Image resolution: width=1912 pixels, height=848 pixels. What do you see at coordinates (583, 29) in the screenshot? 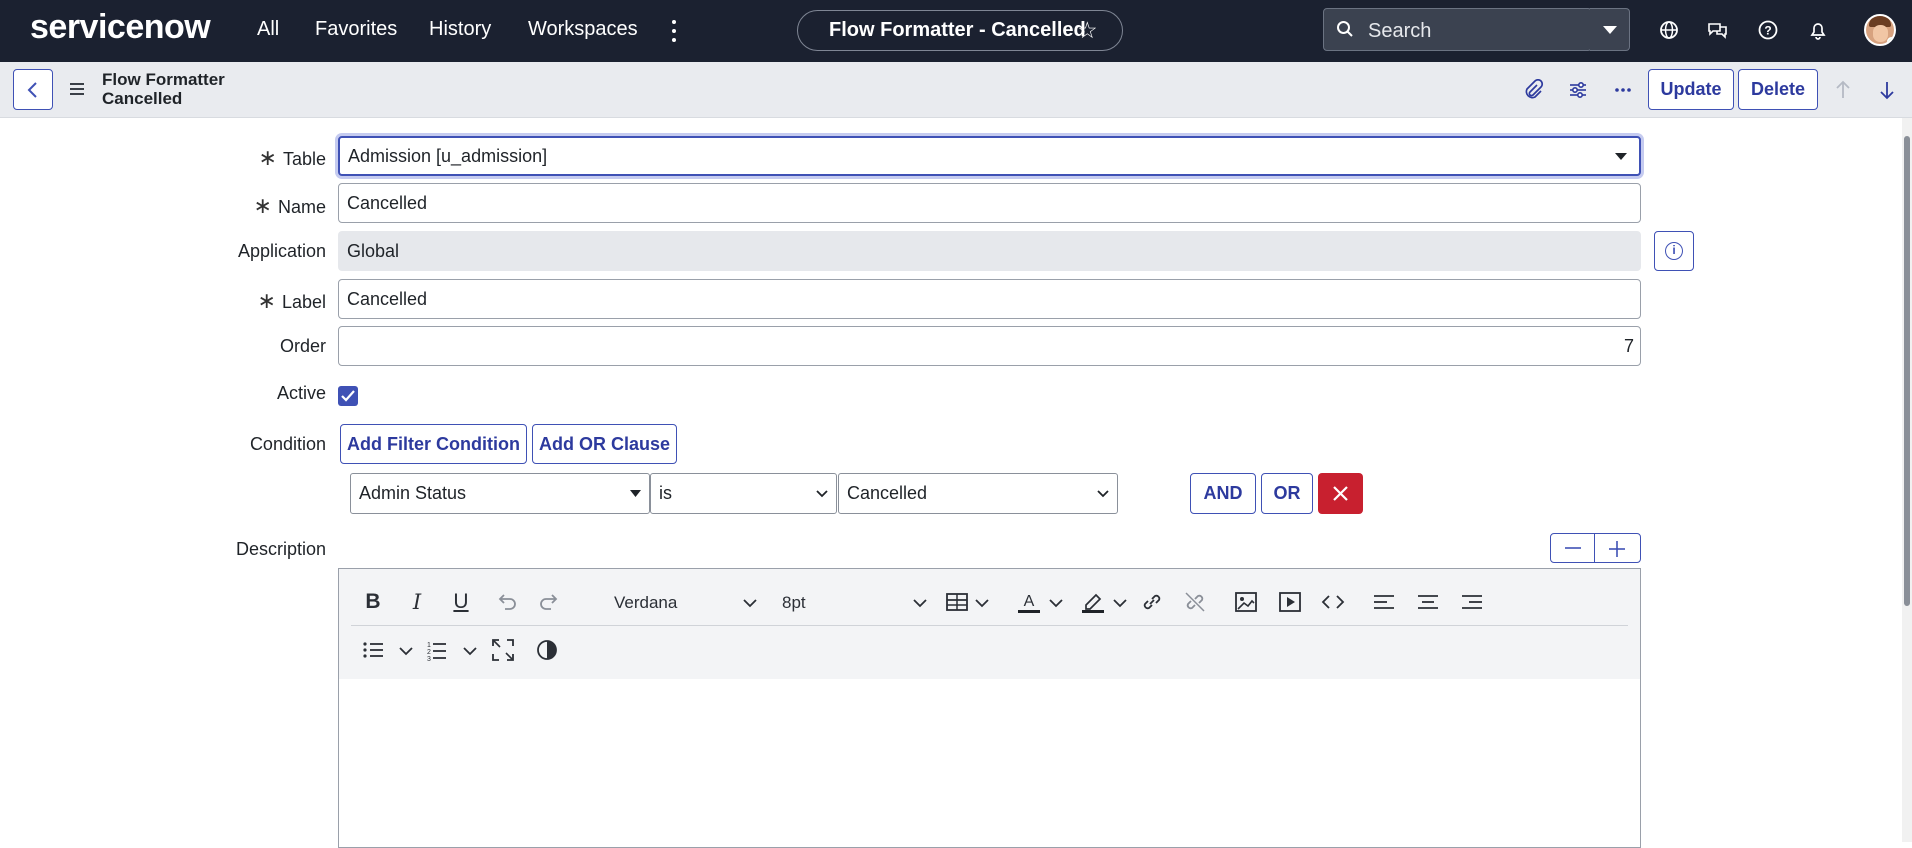
I see `nav-workspaces: Workspaces` at bounding box center [583, 29].